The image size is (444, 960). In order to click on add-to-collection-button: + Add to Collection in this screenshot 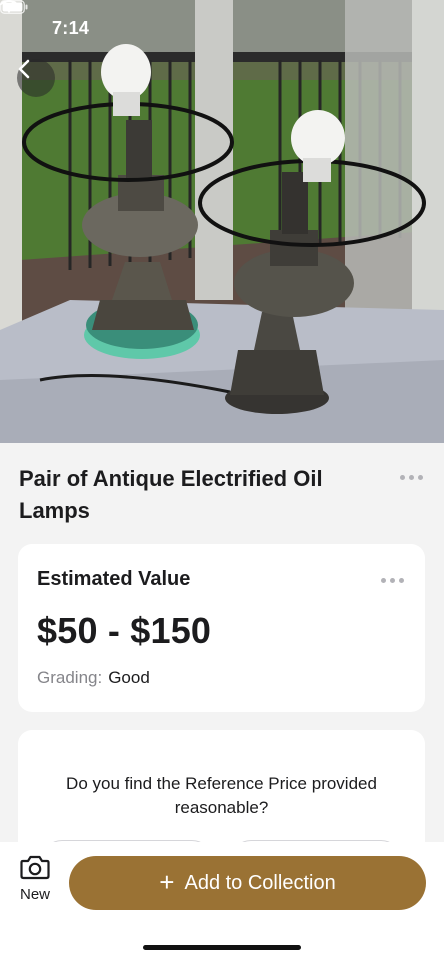, I will do `click(247, 883)`.